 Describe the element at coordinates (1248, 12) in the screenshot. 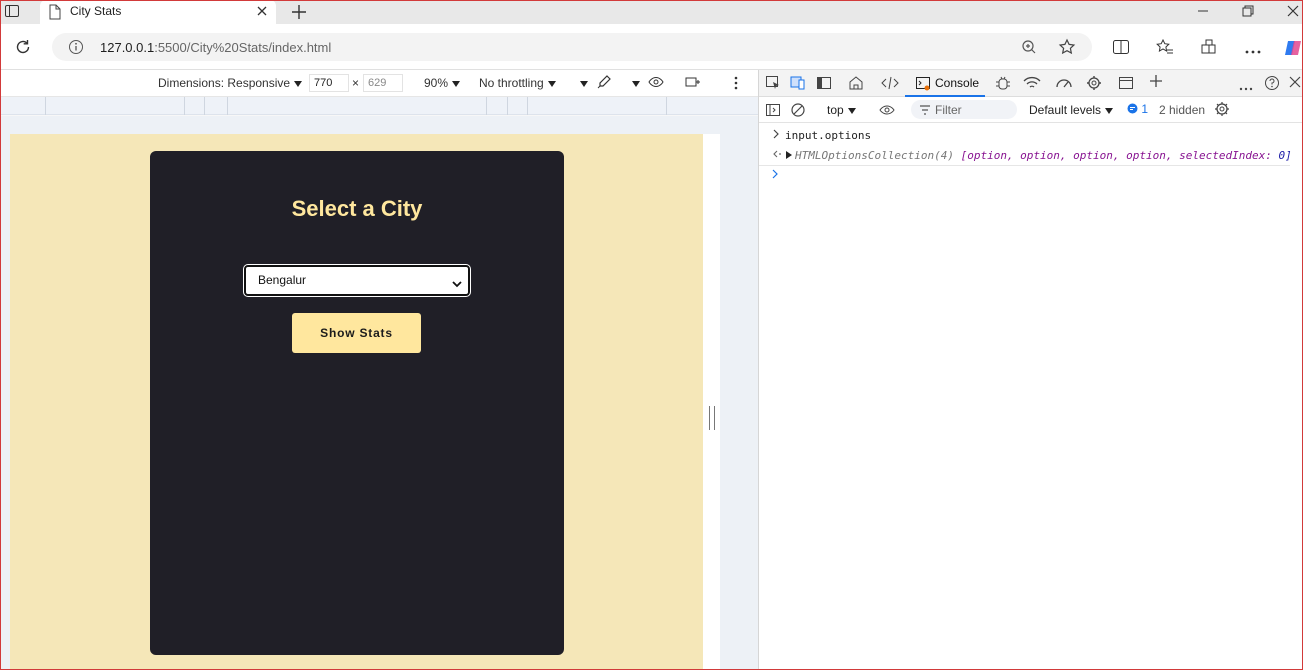

I see `restore-icon` at that location.